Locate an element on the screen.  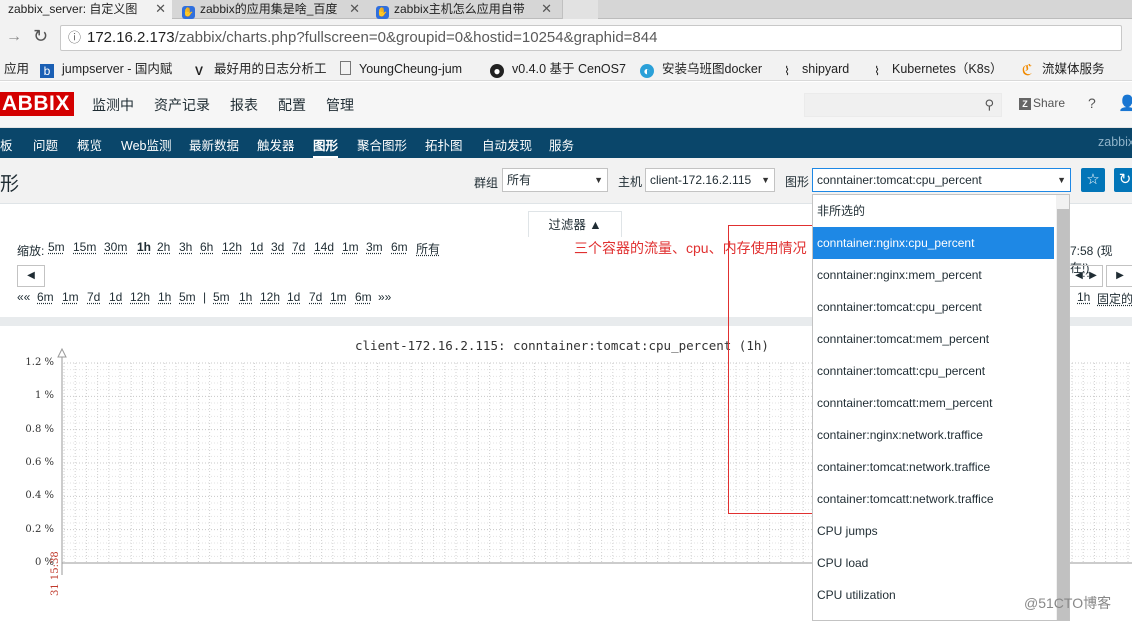
bookmark-docker: ◐ 安装乌班图docker is located at coordinates (701, 69).